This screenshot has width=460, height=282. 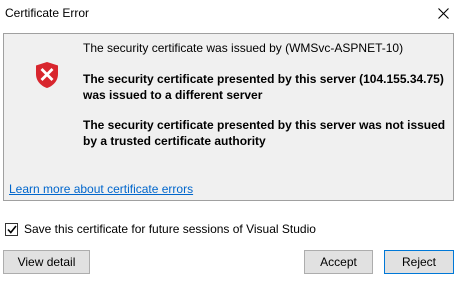 I want to click on error-text-2-line-2: by a trusted certificate authority, so click(x=174, y=141).